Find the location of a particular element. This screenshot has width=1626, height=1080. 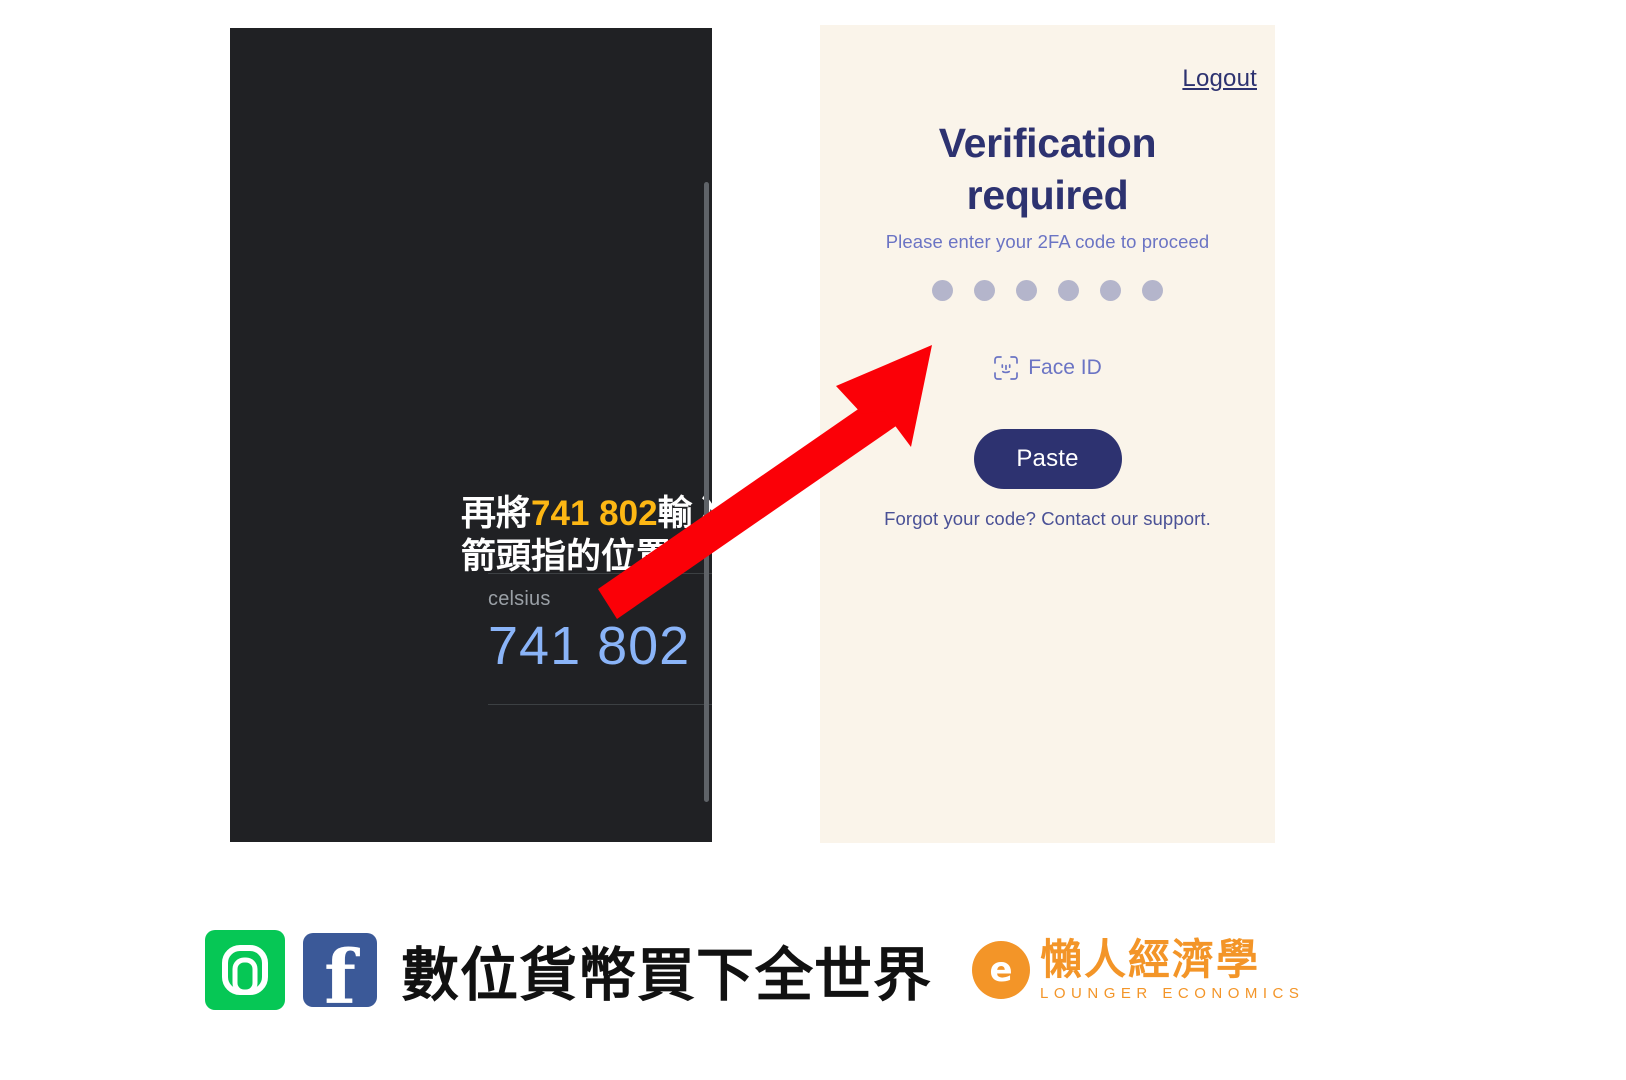

line-glyph-icon is located at coordinates (245, 970).